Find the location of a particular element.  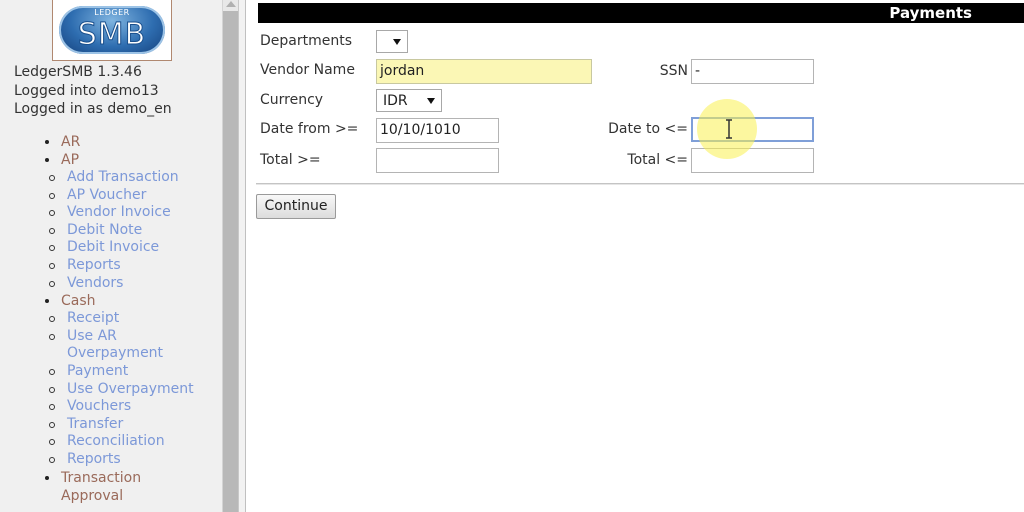

date-from-label: Date from >= is located at coordinates (309, 129).